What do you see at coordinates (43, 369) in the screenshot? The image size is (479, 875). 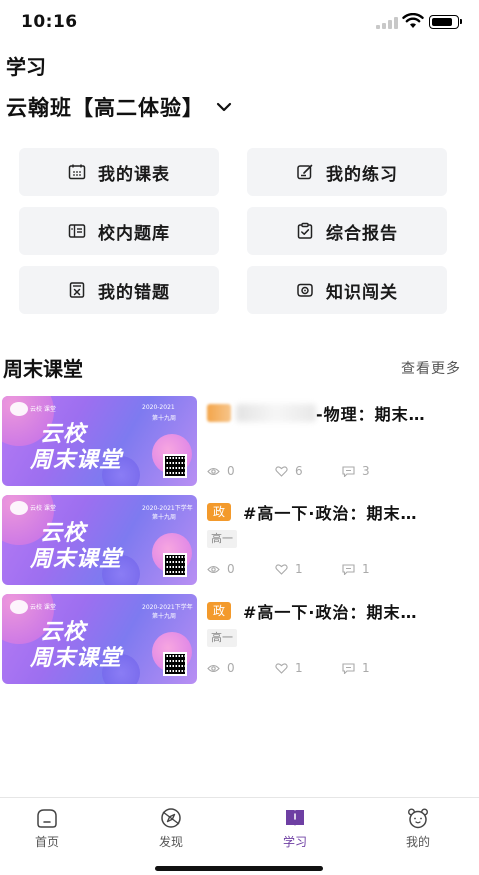 I see `section-title: 周末课堂` at bounding box center [43, 369].